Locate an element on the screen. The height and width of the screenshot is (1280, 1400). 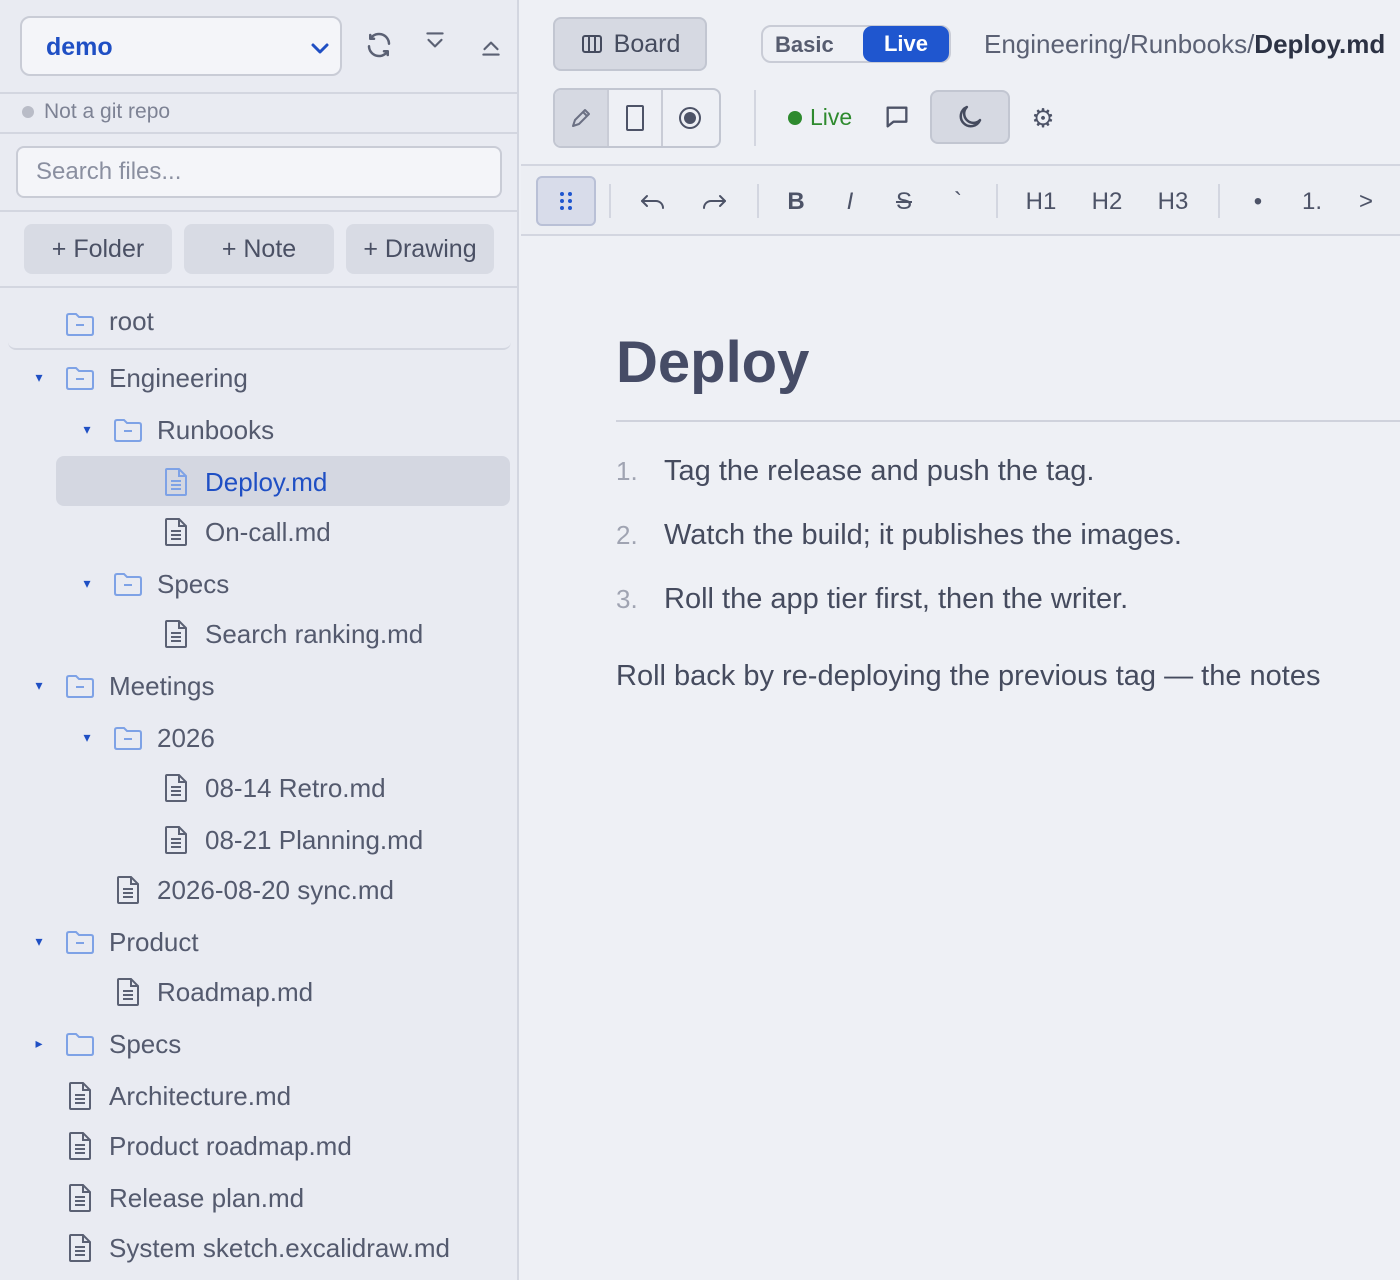
dark-mode-toggle is located at coordinates (970, 117).